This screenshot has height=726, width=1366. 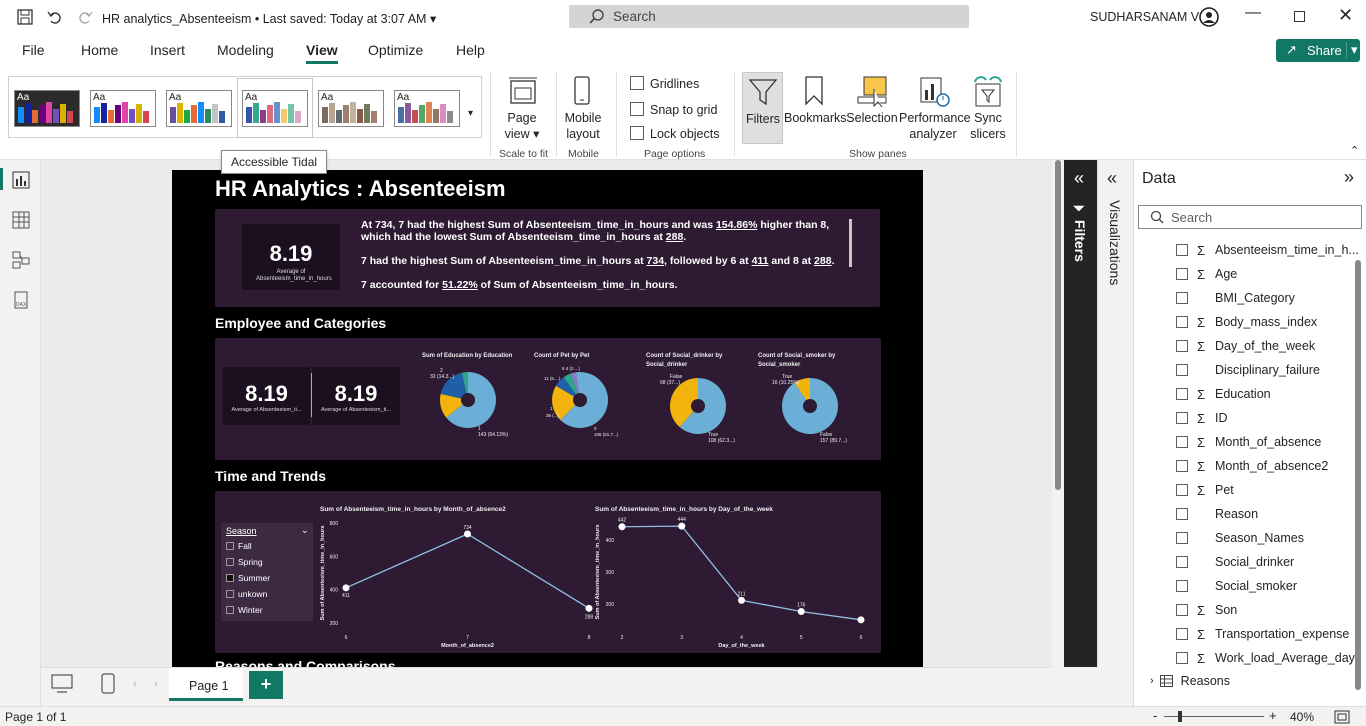 I want to click on data-search-input: Search, so click(x=1250, y=217).